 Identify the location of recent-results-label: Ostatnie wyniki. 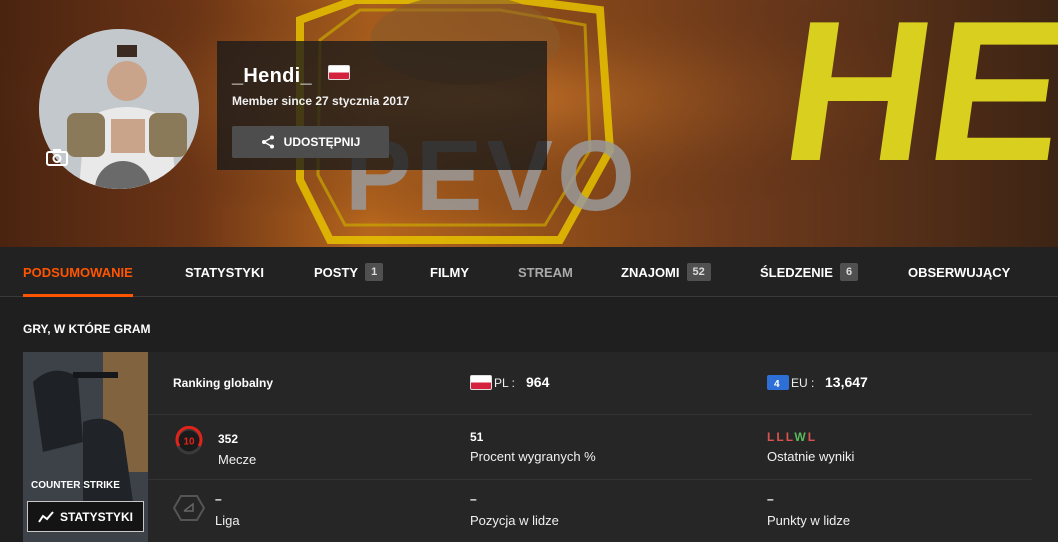
(811, 456).